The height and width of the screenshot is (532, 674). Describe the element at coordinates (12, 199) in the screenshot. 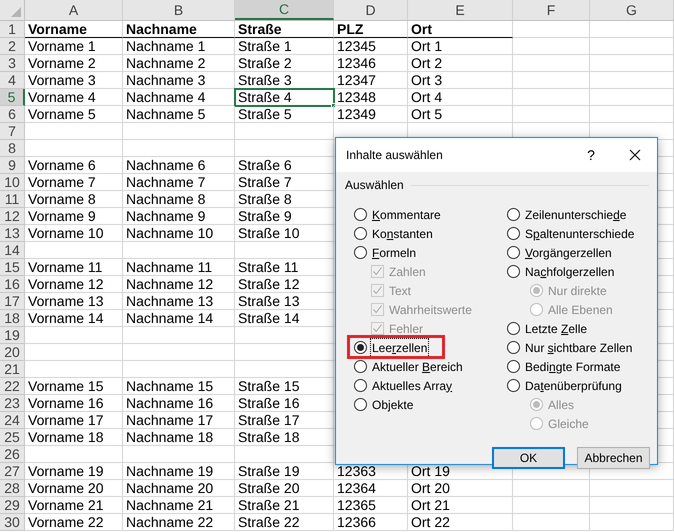

I see `row-header: 11` at that location.